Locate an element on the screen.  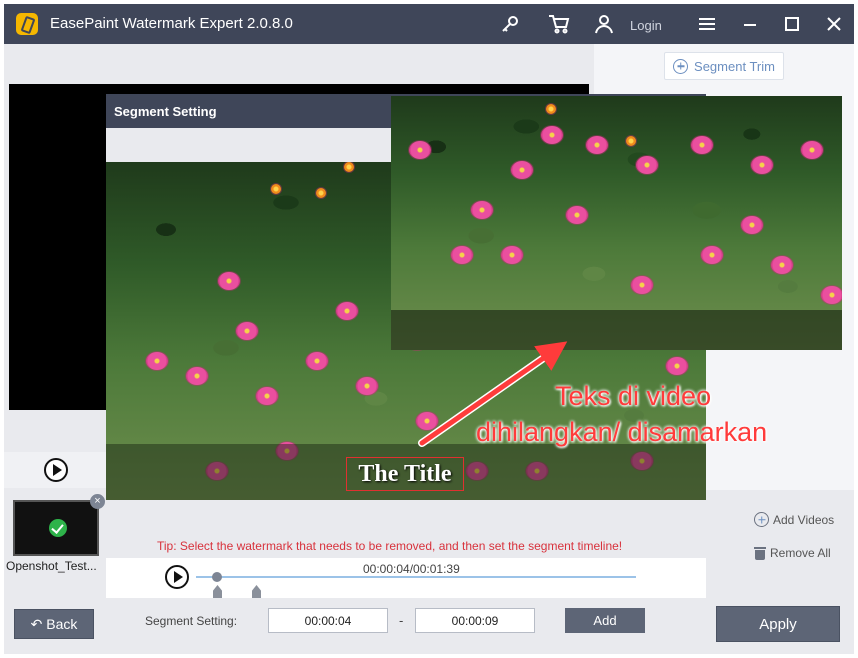
add-button: Add is located at coordinates (605, 620).